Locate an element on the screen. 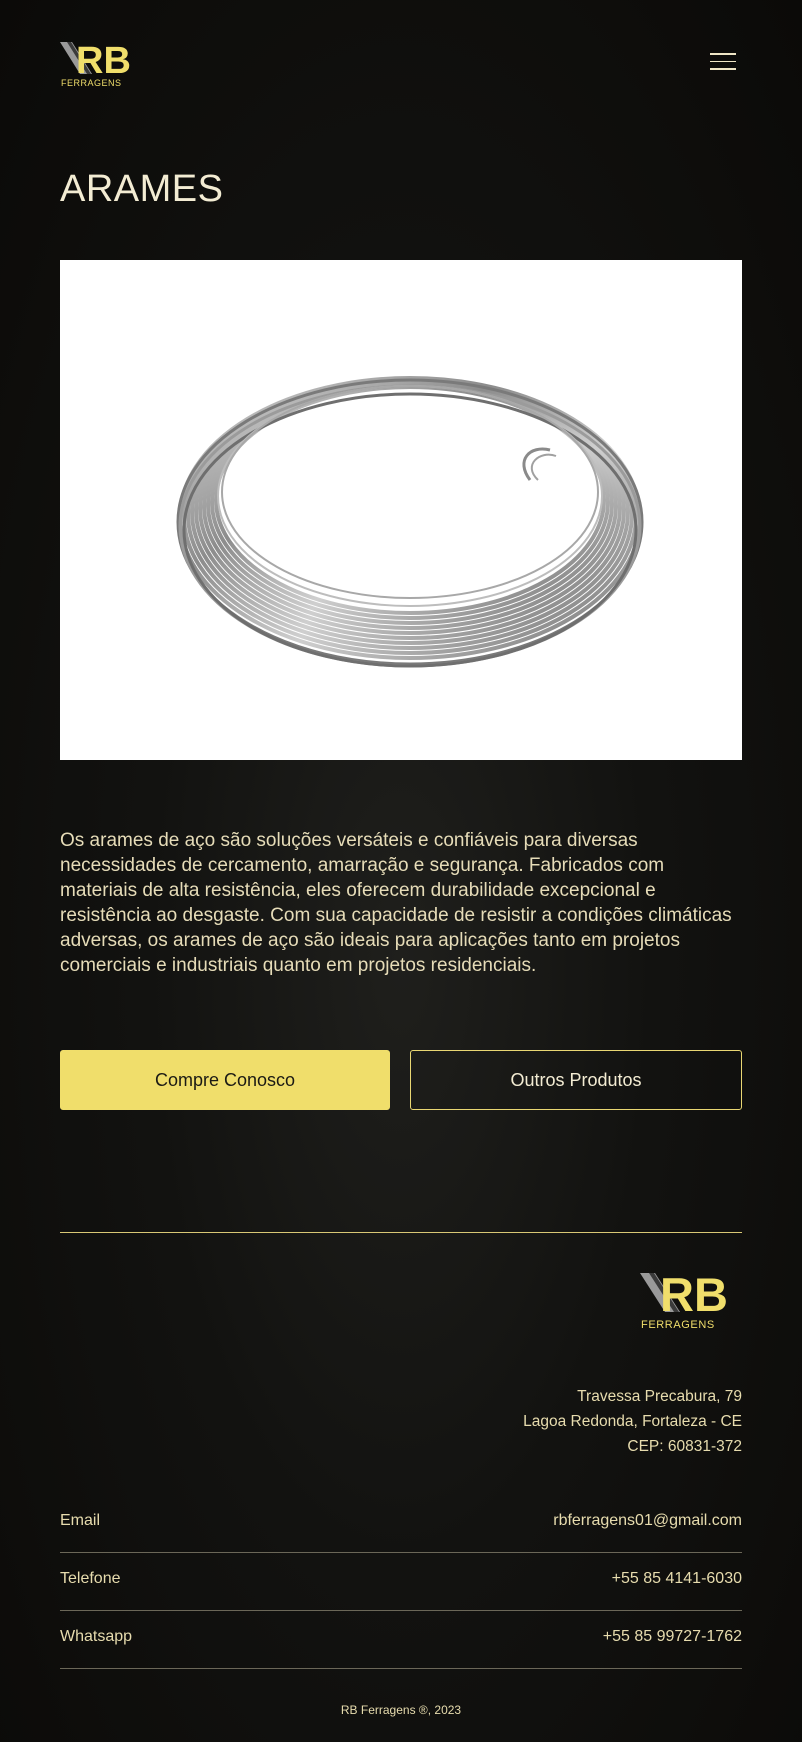  address-line: Travessa Precabura, 79 is located at coordinates (659, 1396).